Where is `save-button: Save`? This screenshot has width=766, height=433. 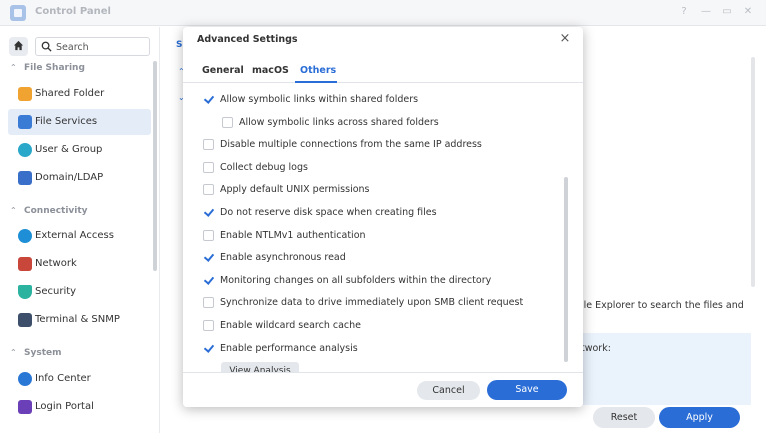
save-button: Save is located at coordinates (527, 390).